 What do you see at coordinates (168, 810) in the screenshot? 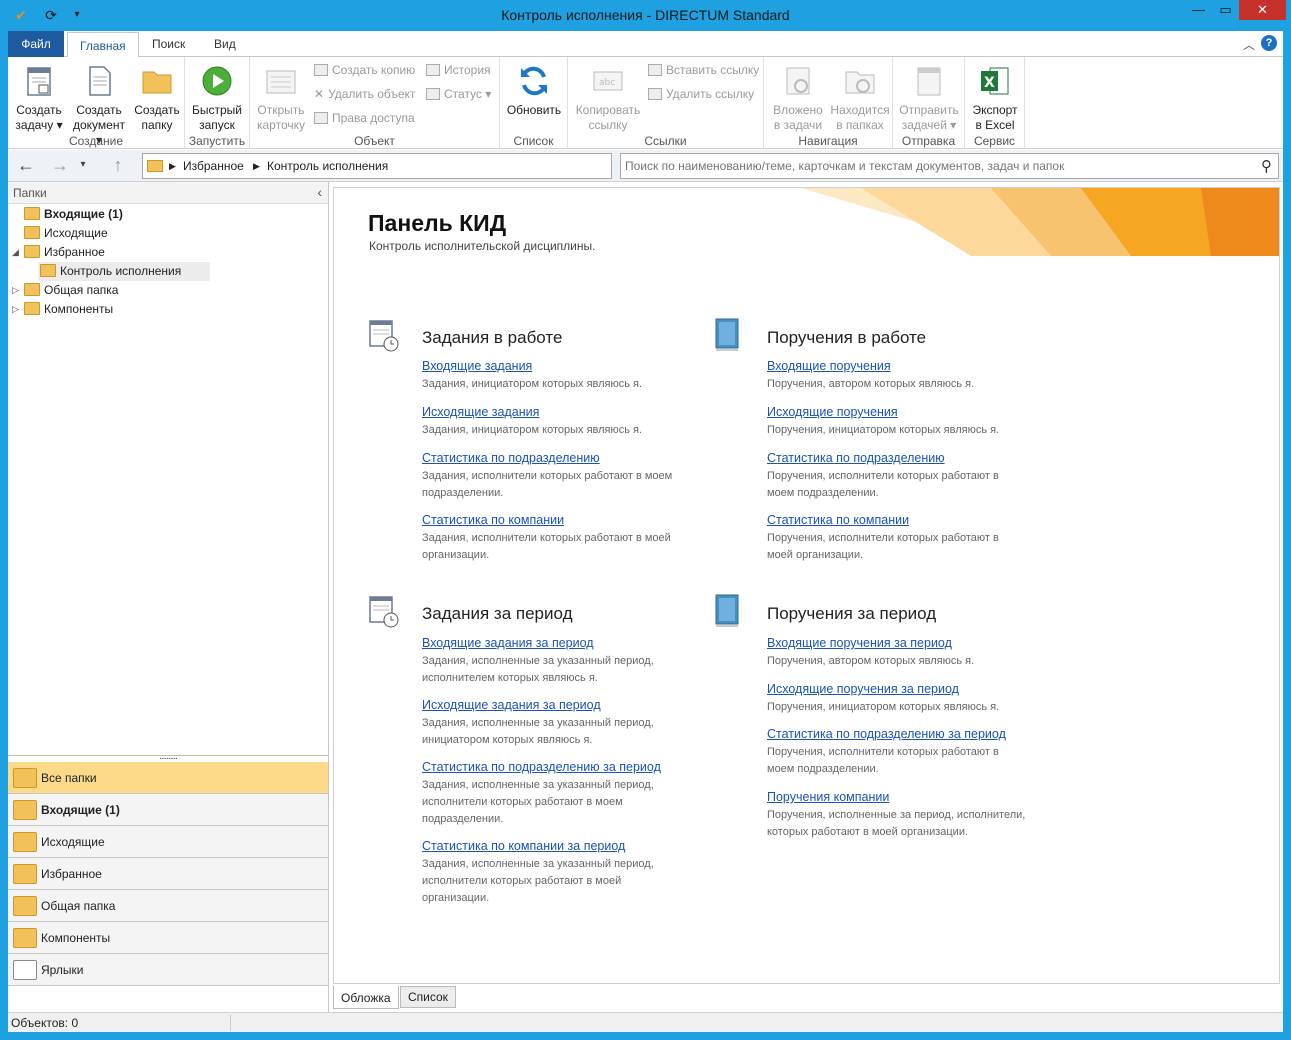
I see `nav-inbox: Входящие (1)` at bounding box center [168, 810].